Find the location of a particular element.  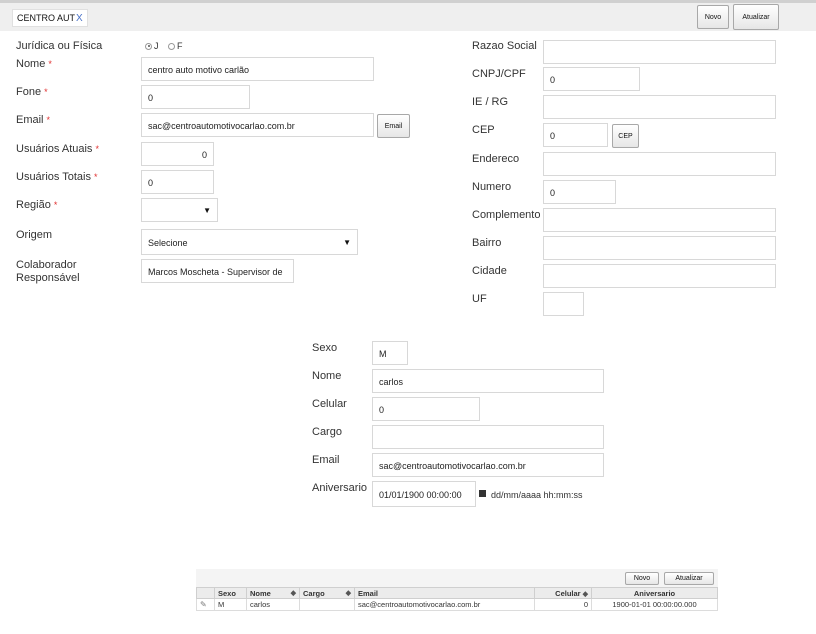

col-cargo-label: Cargo is located at coordinates (314, 593).